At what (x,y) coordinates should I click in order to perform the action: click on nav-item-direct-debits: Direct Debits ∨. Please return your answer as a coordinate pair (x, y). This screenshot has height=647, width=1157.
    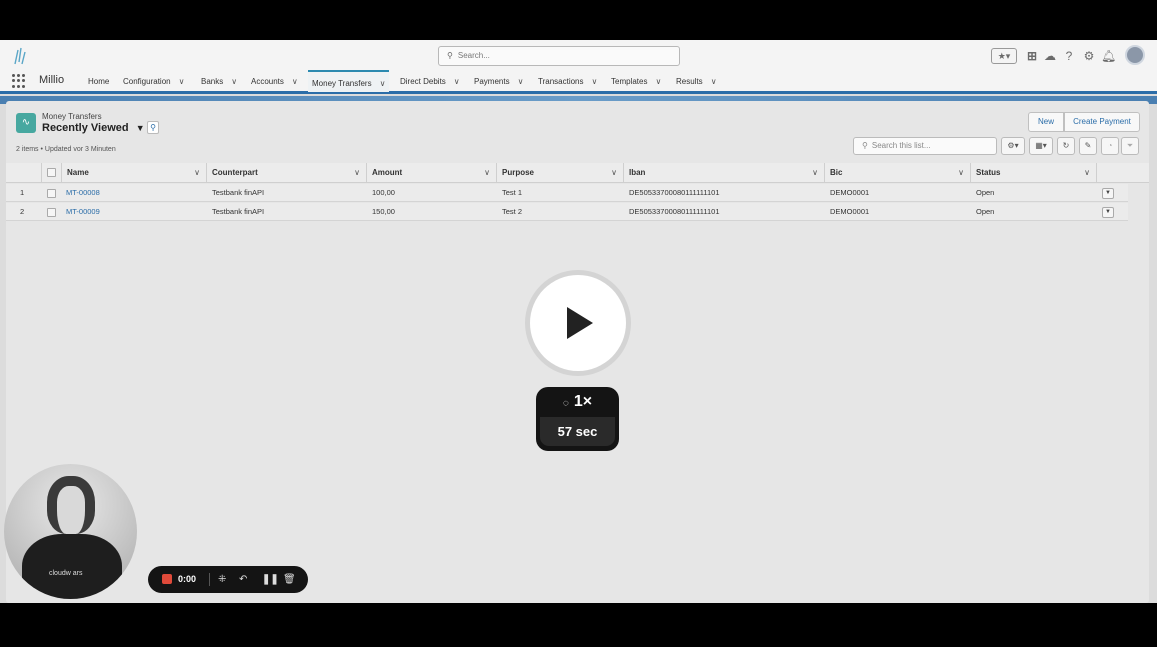
    Looking at the image, I should click on (430, 81).